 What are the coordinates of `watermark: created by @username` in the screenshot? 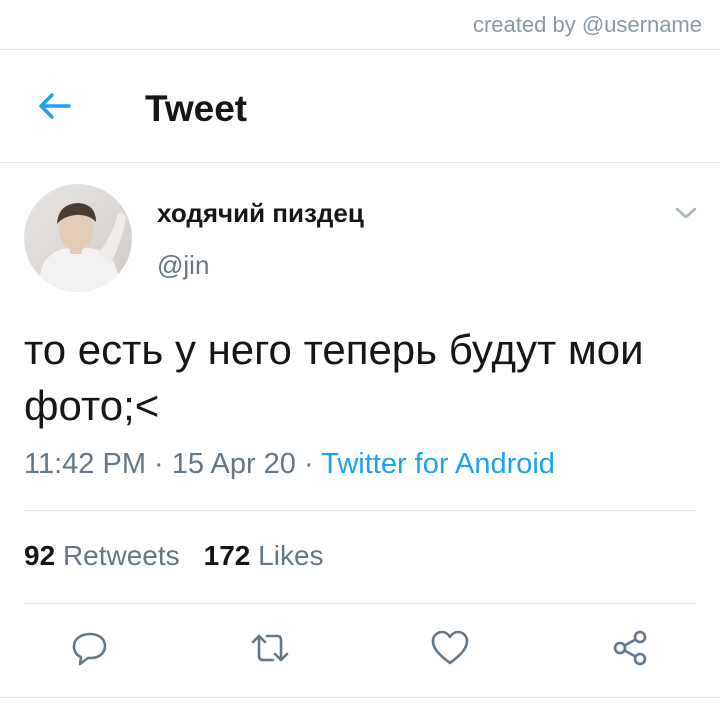 It's located at (587, 24).